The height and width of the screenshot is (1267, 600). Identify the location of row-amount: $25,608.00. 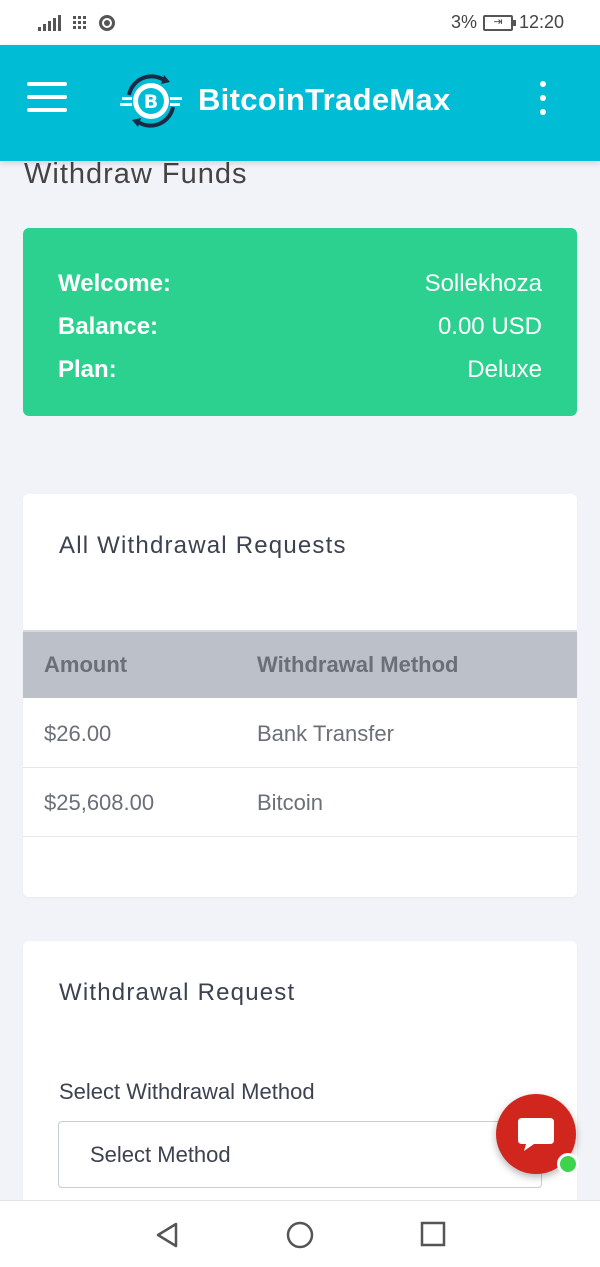
(99, 802).